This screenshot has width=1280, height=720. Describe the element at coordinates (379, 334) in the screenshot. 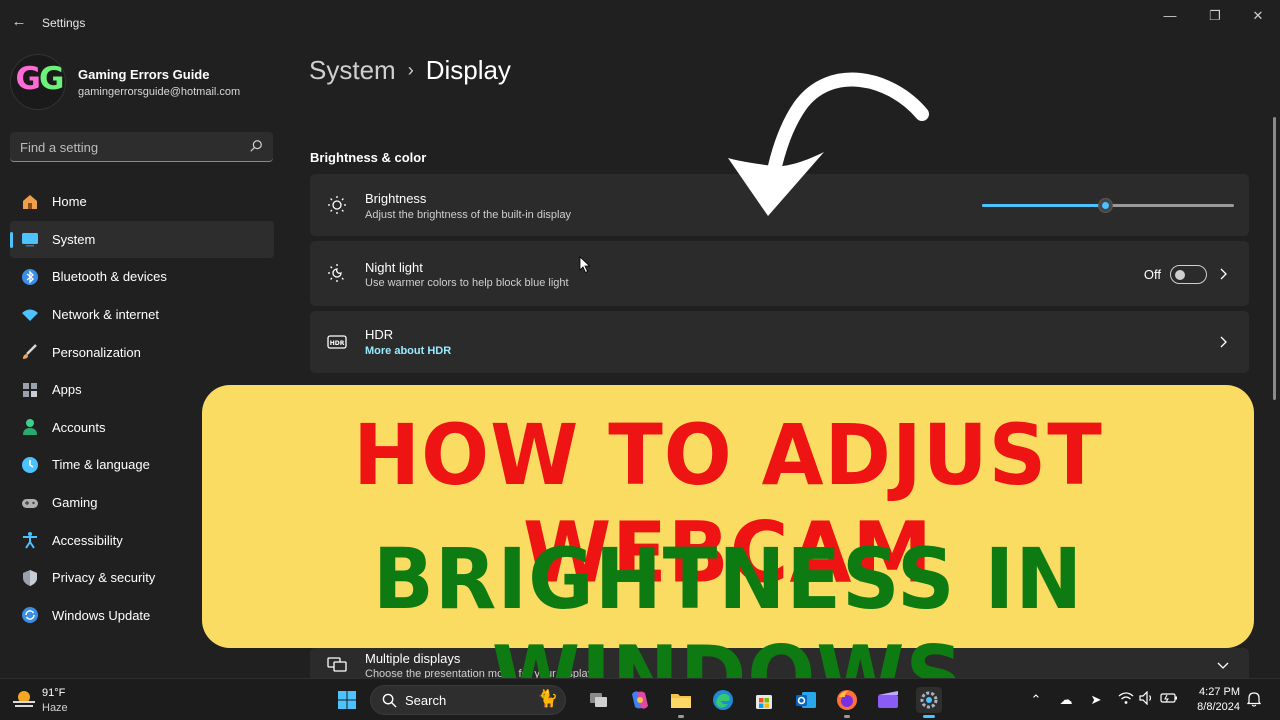

I see `hdr-title: HDR` at that location.